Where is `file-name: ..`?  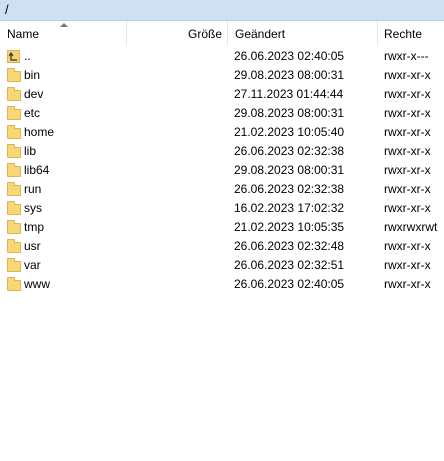
file-name: .. is located at coordinates (27, 56).